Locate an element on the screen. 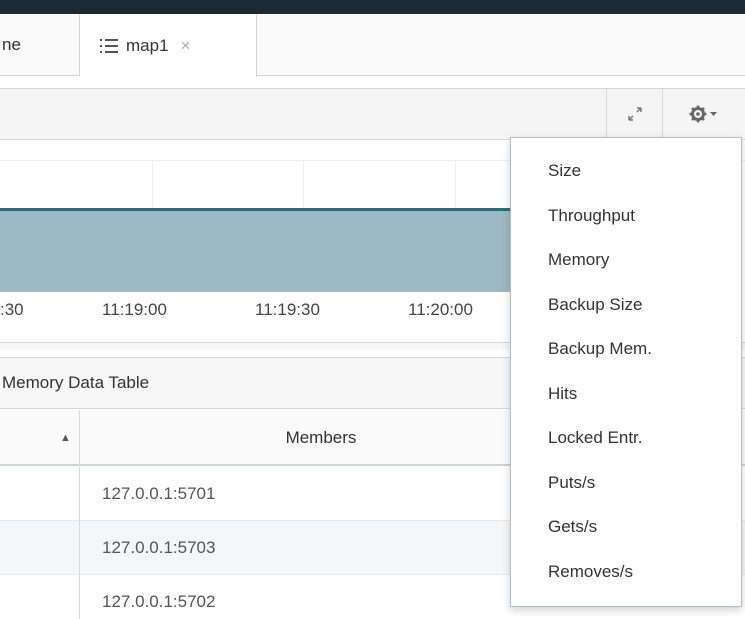 The height and width of the screenshot is (619, 745). menu-item-throughput: Throughput is located at coordinates (626, 227).